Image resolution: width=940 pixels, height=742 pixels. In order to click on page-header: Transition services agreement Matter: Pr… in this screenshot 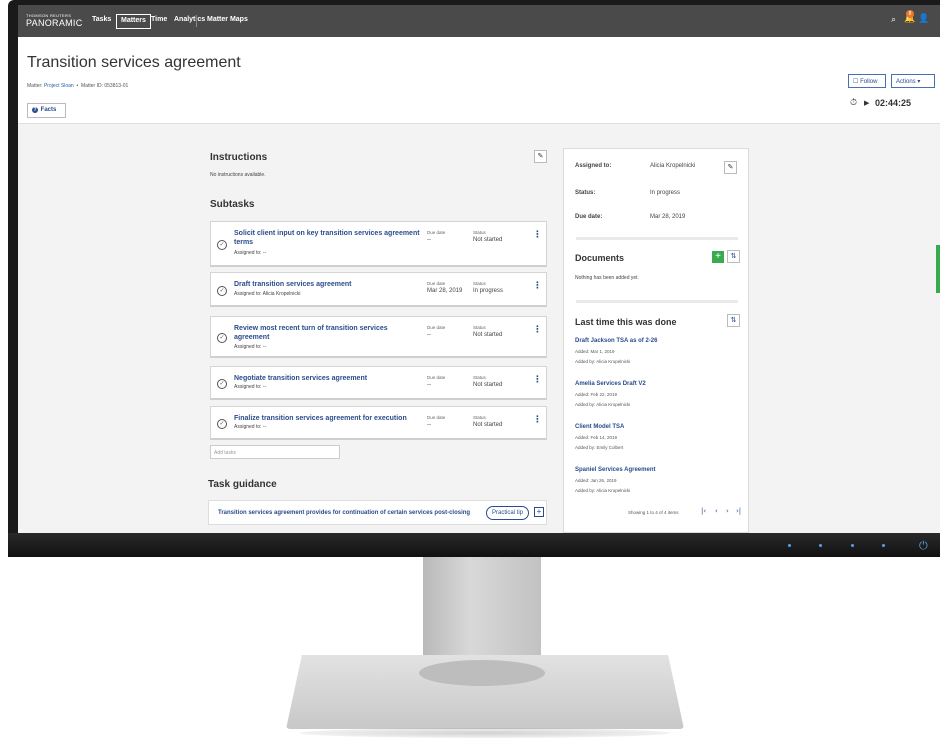, I will do `click(479, 80)`.